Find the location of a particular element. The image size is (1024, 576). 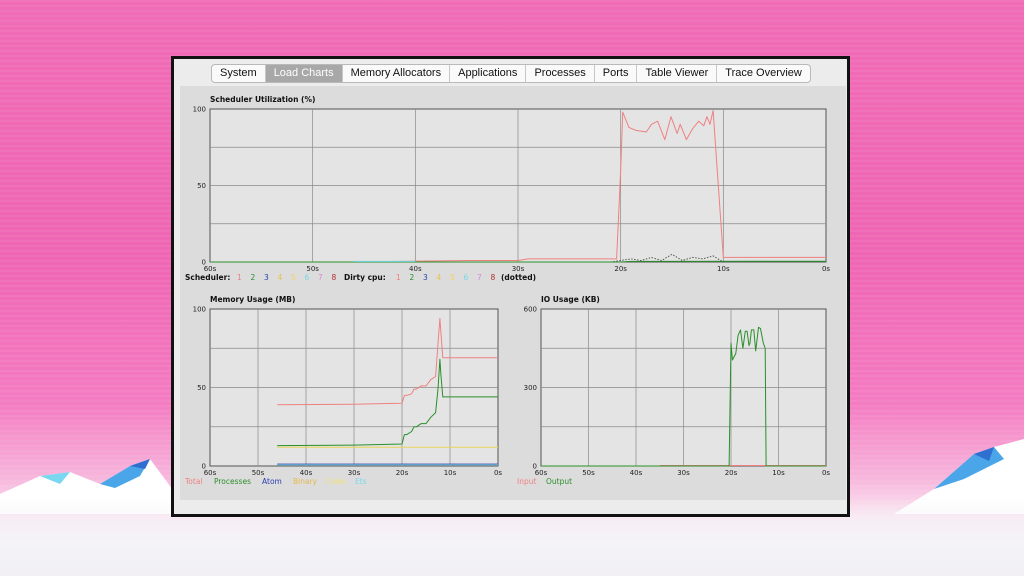

scheduler-legend-item: 2 is located at coordinates (253, 277).